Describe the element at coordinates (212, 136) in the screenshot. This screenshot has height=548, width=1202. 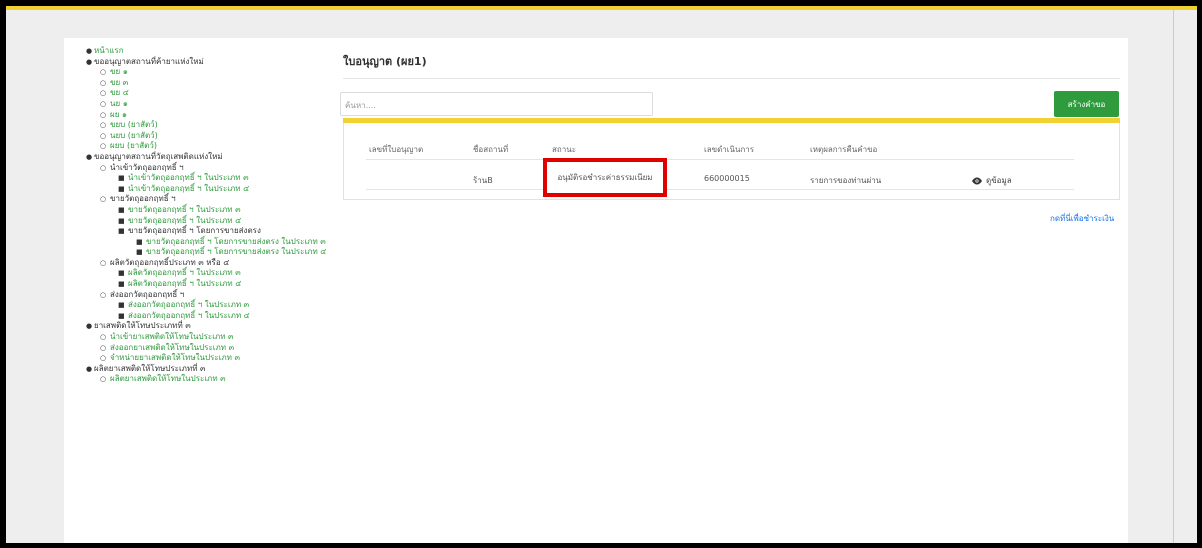
I see `nav-item-nyb: ○ นยบ (ยาสัตว์)` at that location.